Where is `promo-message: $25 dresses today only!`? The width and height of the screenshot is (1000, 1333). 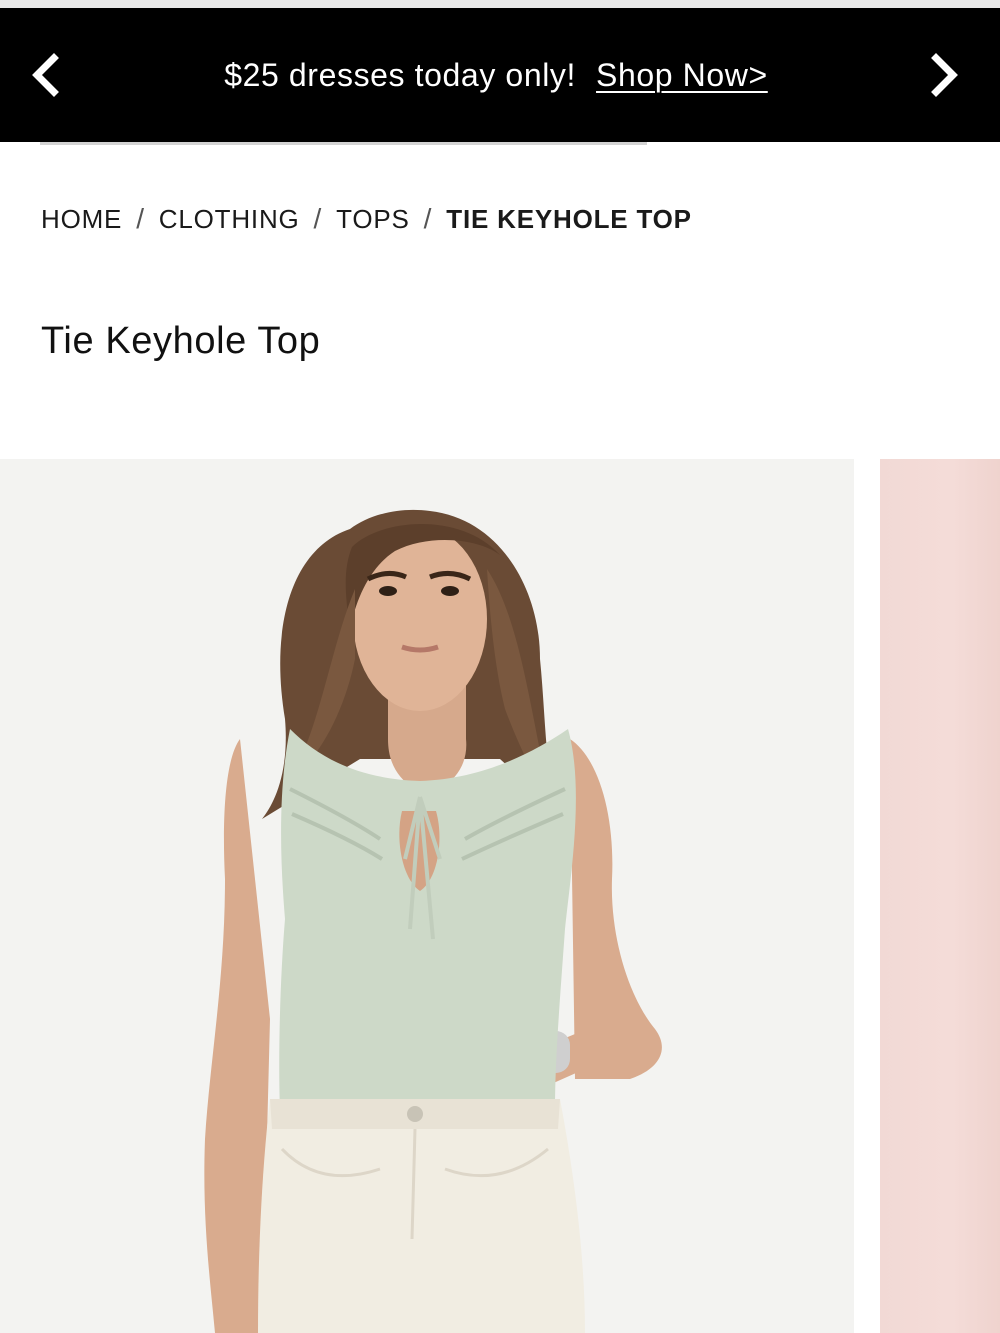
promo-message: $25 dresses today only! is located at coordinates (400, 74).